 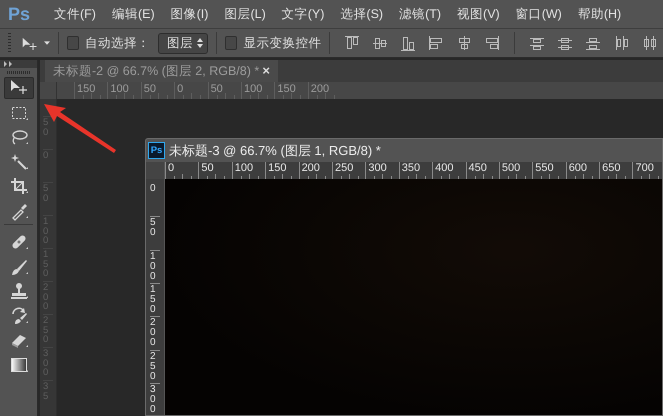 I want to click on checkbox-label: 自动选择：, so click(x=117, y=43).